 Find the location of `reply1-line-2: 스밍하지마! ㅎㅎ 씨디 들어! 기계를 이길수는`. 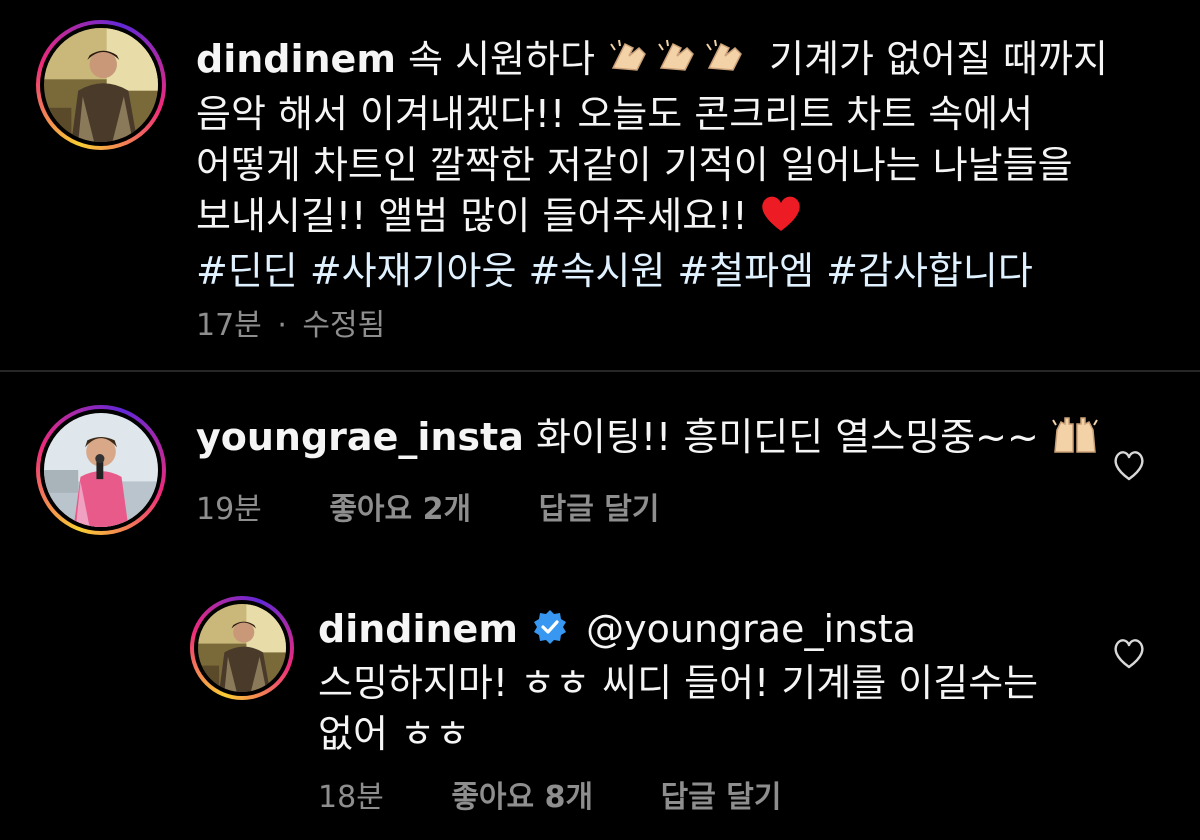

reply1-line-2: 스밍하지마! ㅎㅎ 씨디 들어! 기계를 이길수는 is located at coordinates (678, 683).